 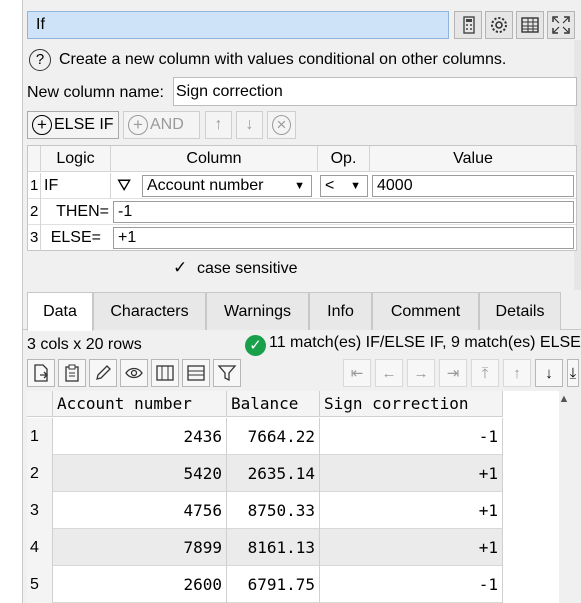 I want to click on table-row: 2 5420 2635.14 +1, so click(x=265, y=473).